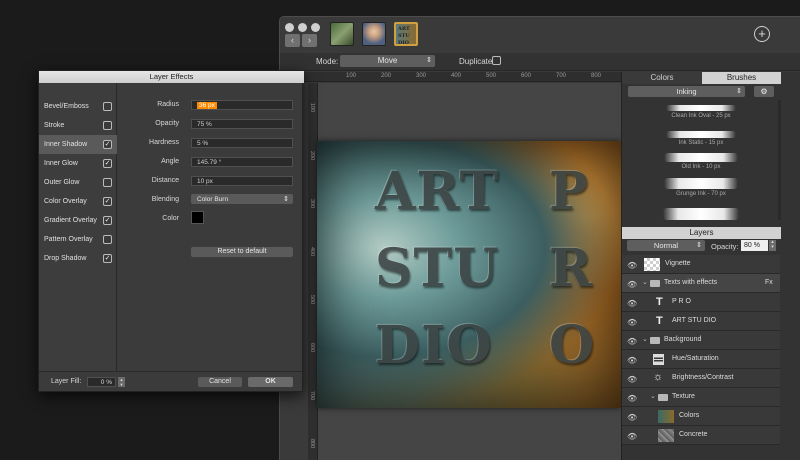 The image size is (800, 460). I want to click on tab-colors: Colors, so click(662, 78).